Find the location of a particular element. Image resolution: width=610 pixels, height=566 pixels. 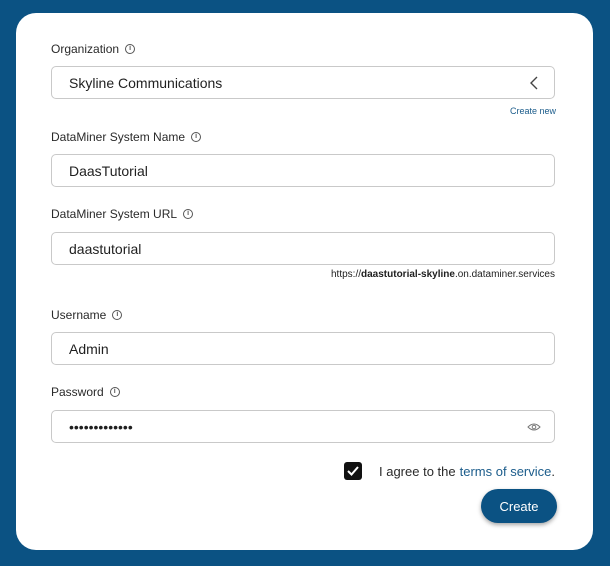

system-url-label: DataMiner System URL i is located at coordinates (122, 214).